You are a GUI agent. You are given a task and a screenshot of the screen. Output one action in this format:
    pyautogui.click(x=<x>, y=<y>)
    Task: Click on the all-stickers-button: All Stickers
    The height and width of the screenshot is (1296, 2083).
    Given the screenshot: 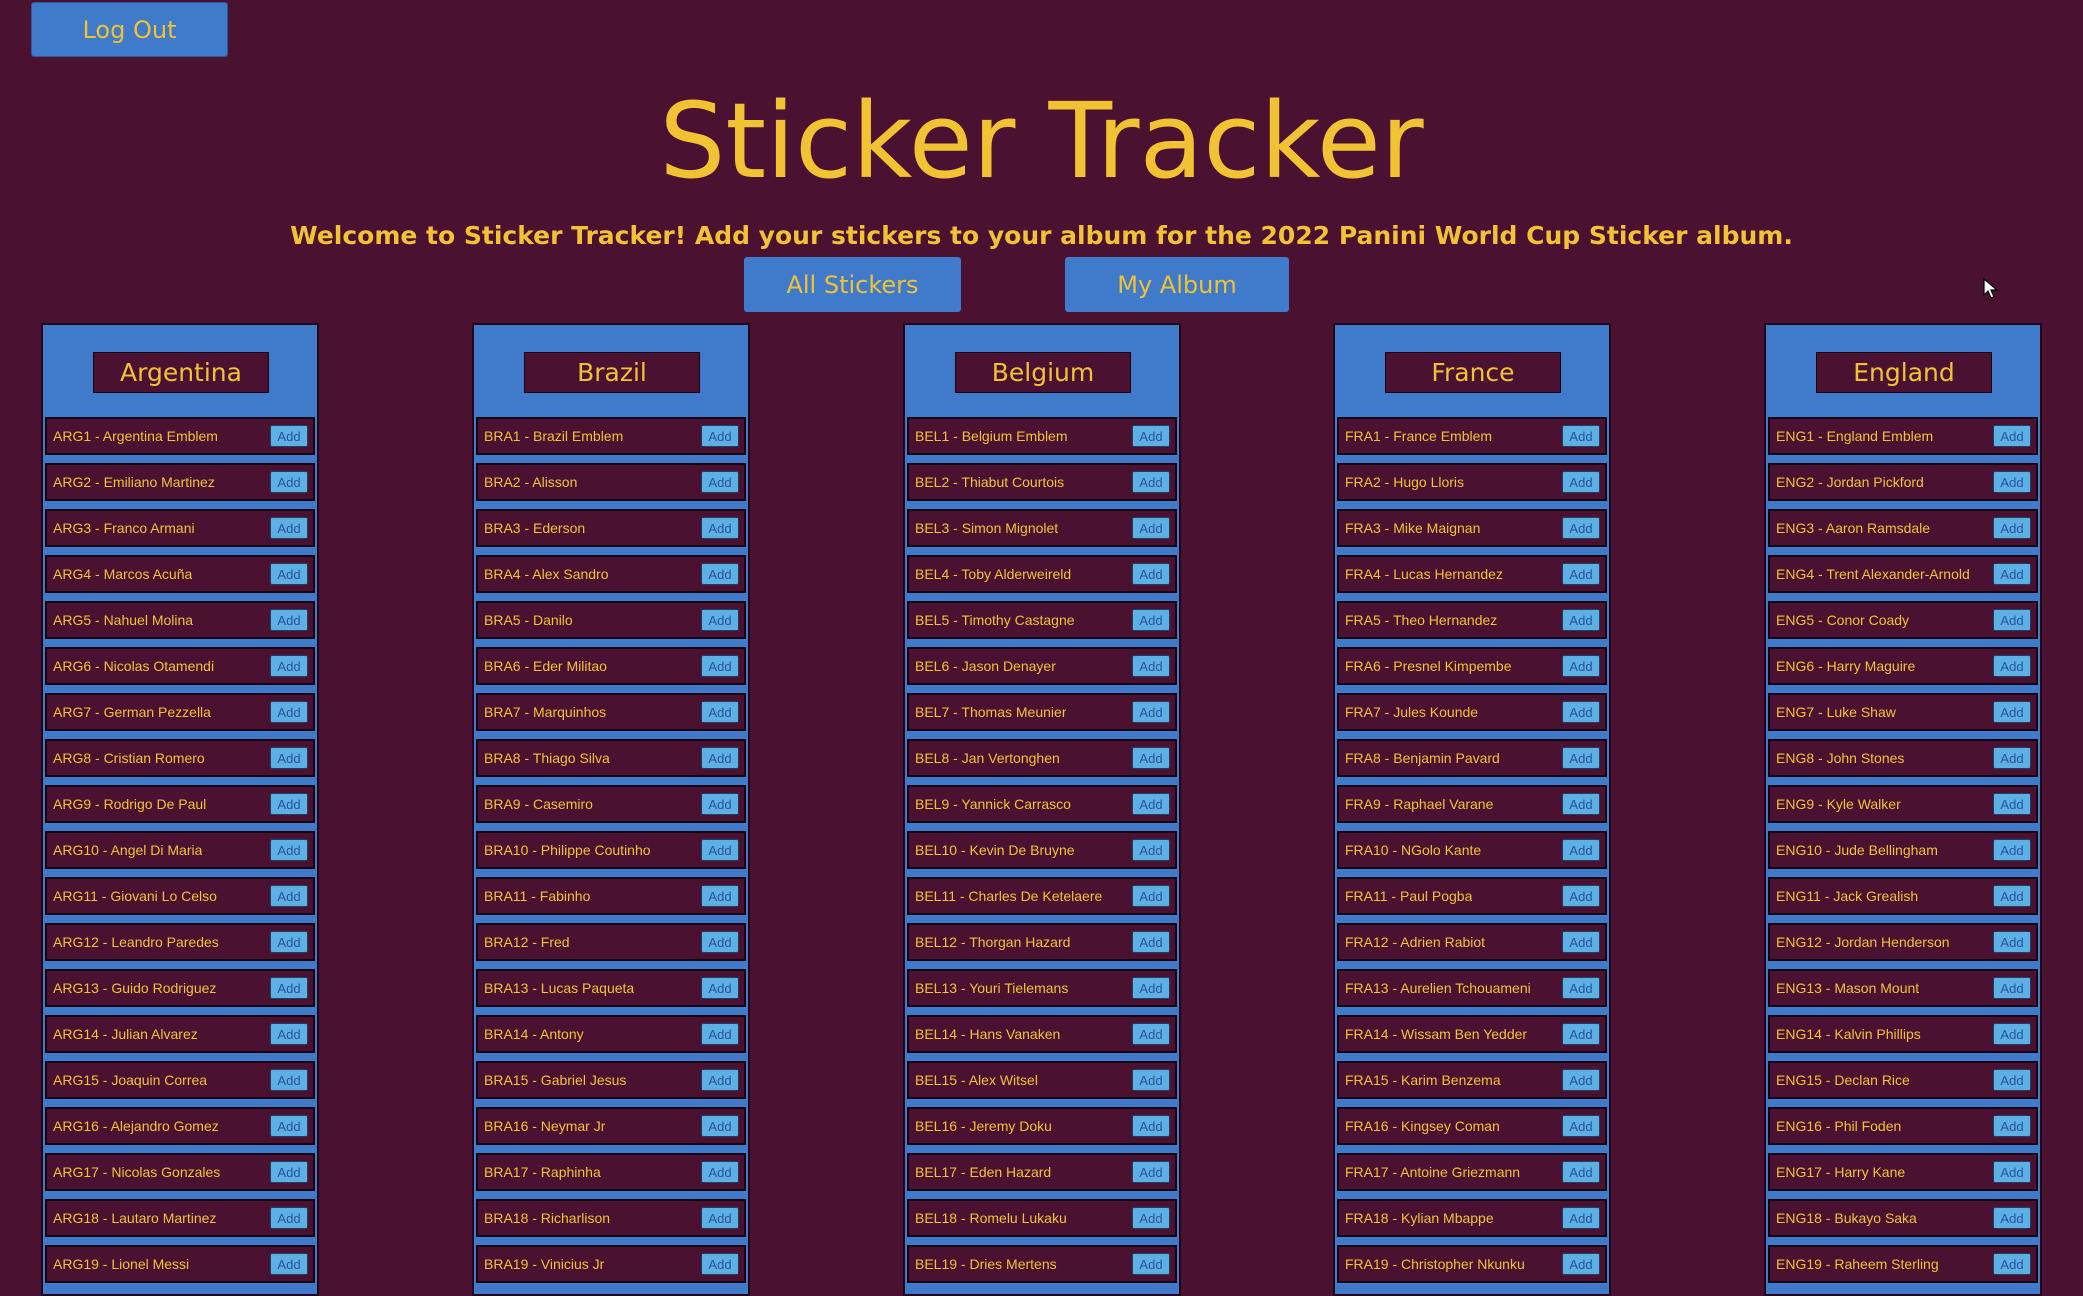 What is the action you would take?
    pyautogui.click(x=852, y=284)
    